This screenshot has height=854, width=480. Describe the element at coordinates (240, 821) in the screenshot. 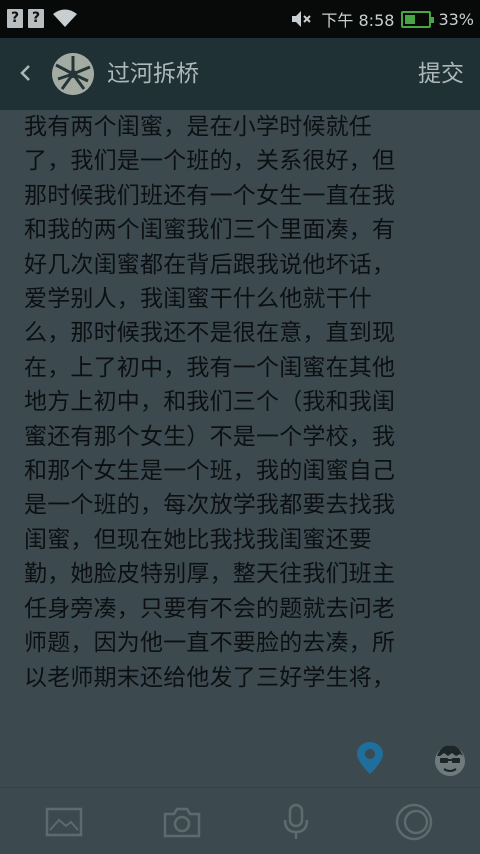

I see `bottom-toolbar` at that location.